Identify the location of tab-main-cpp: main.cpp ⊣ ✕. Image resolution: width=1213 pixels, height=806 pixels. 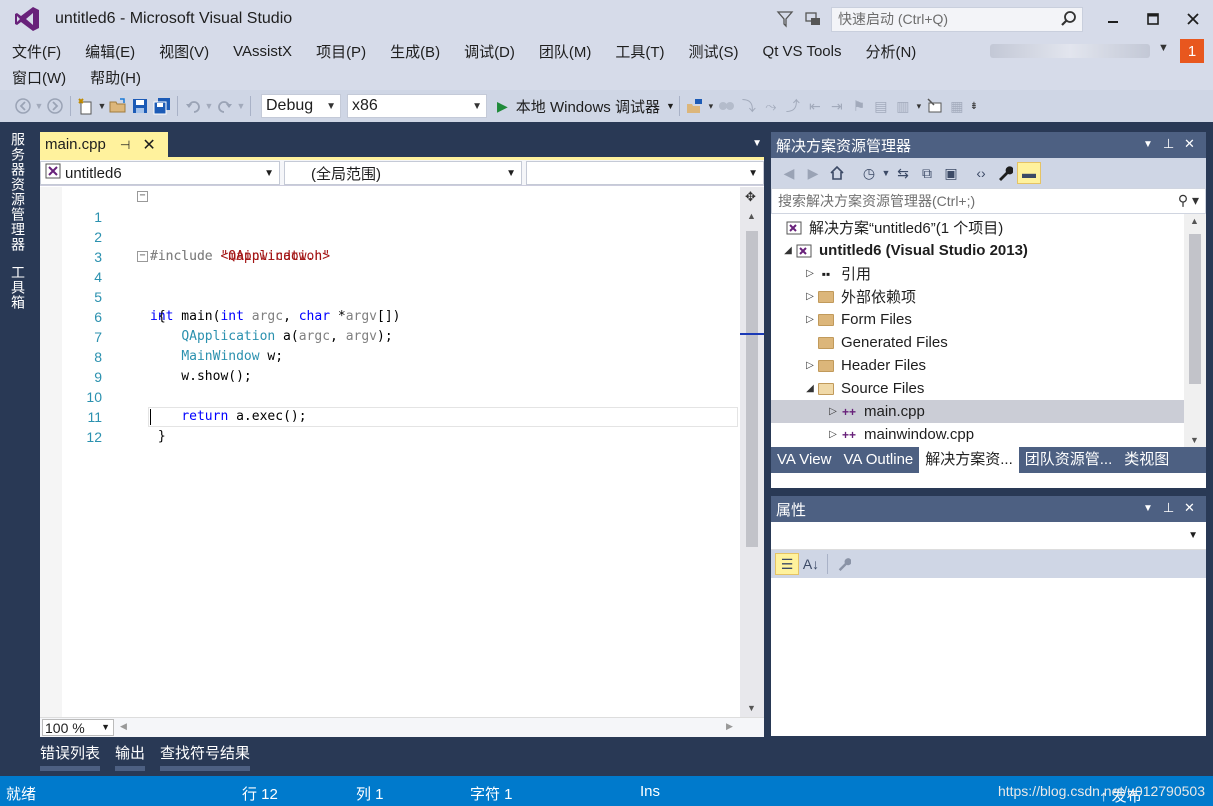
(104, 144).